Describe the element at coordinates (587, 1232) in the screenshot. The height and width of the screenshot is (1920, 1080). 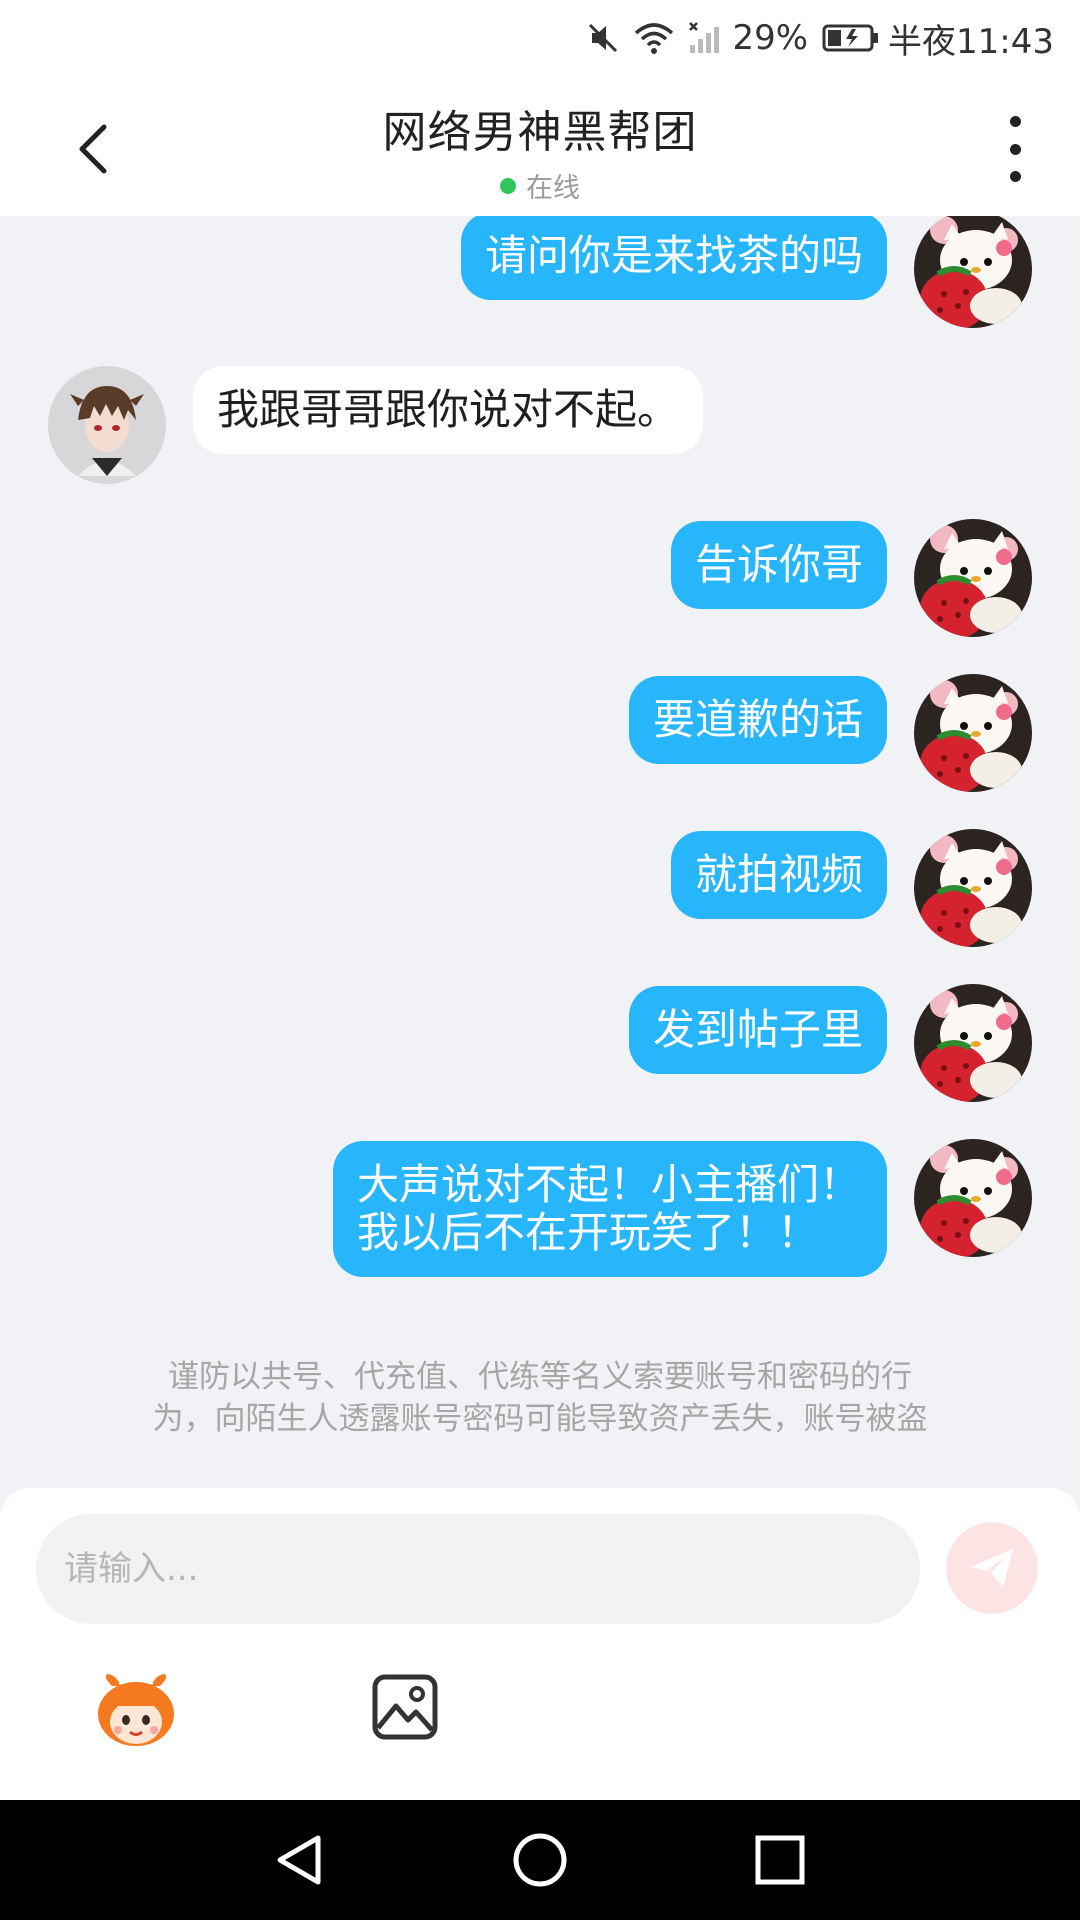
I see `message-line: 我以后不在开玩笑了！！` at that location.